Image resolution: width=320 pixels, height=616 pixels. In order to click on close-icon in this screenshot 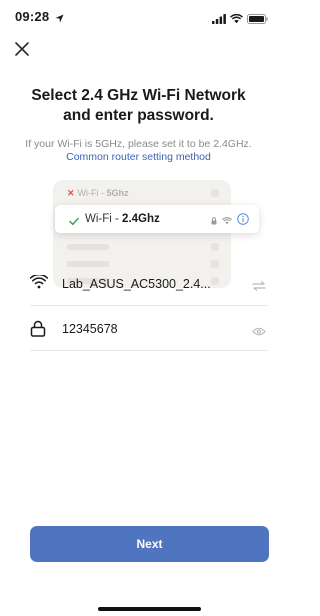, I will do `click(22, 49)`.